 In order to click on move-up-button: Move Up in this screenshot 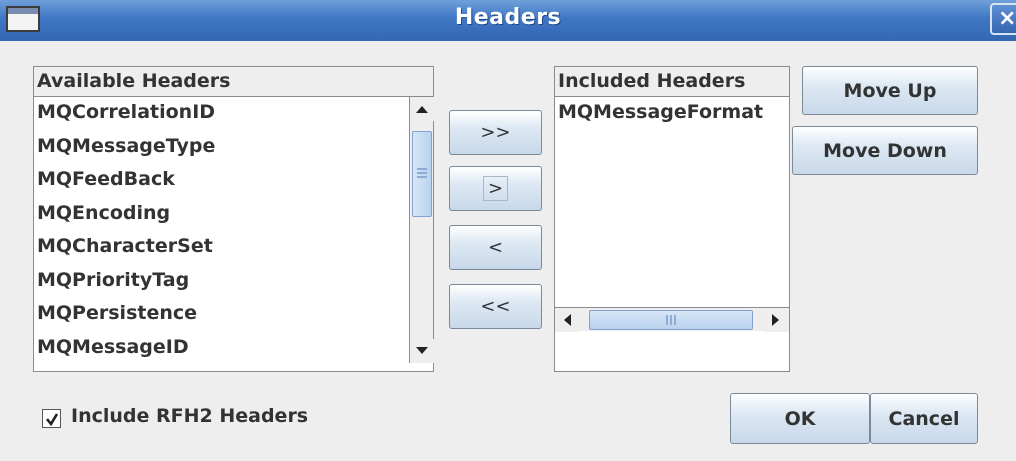, I will do `click(890, 90)`.